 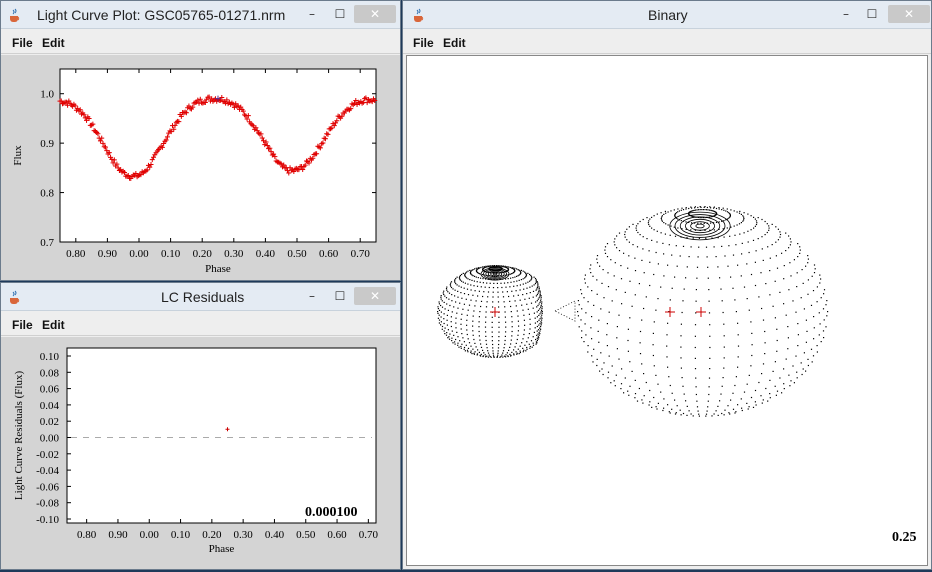 I want to click on pole-ring, so click(x=700, y=226).